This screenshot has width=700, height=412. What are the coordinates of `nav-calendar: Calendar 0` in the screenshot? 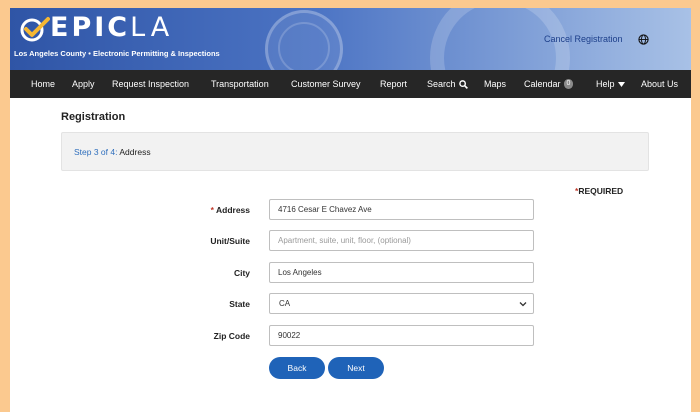 It's located at (549, 84).